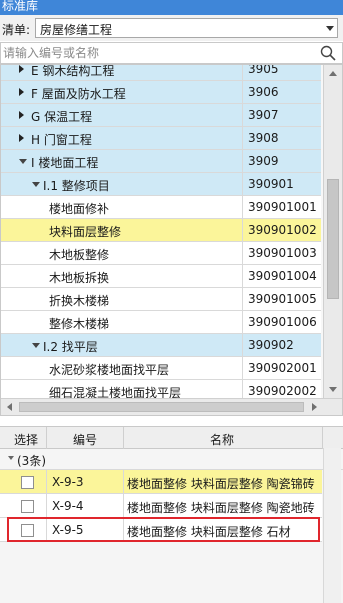 This screenshot has width=343, height=603. Describe the element at coordinates (161, 184) in the screenshot. I see `tree-group-row: I.1 整修项目 390901` at that location.